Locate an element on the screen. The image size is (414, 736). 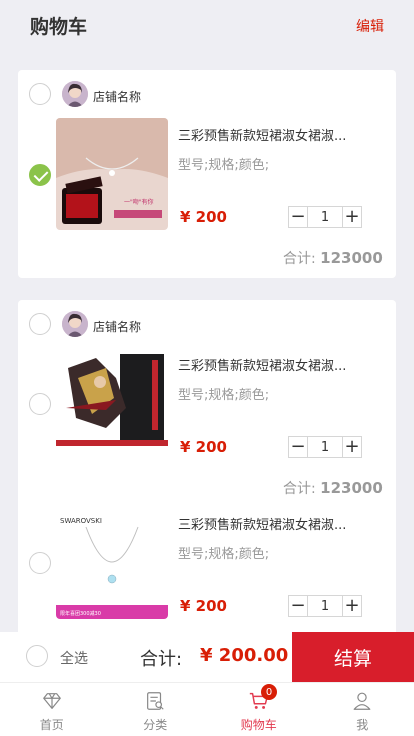
tab-label: 首页 is located at coordinates (51, 725).